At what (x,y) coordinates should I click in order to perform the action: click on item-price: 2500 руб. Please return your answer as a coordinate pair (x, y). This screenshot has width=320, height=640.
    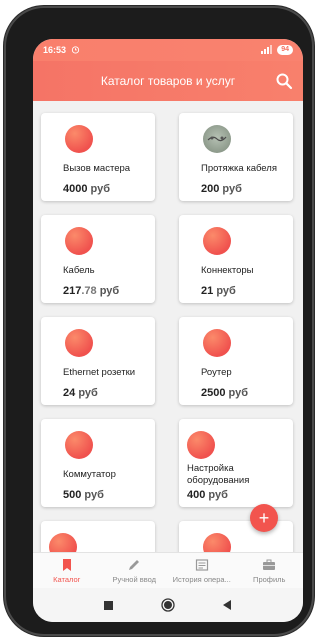
    Looking at the image, I should click on (225, 393).